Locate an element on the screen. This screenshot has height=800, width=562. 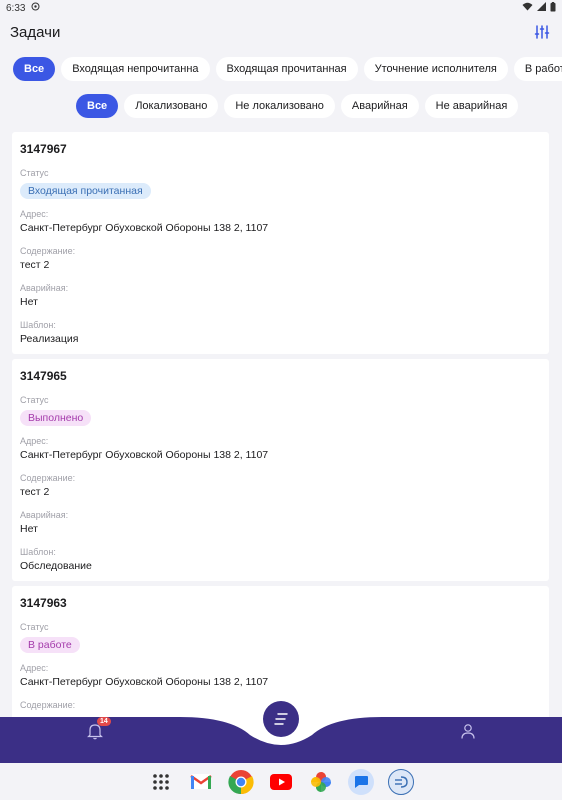
person-icon is located at coordinates (468, 731).